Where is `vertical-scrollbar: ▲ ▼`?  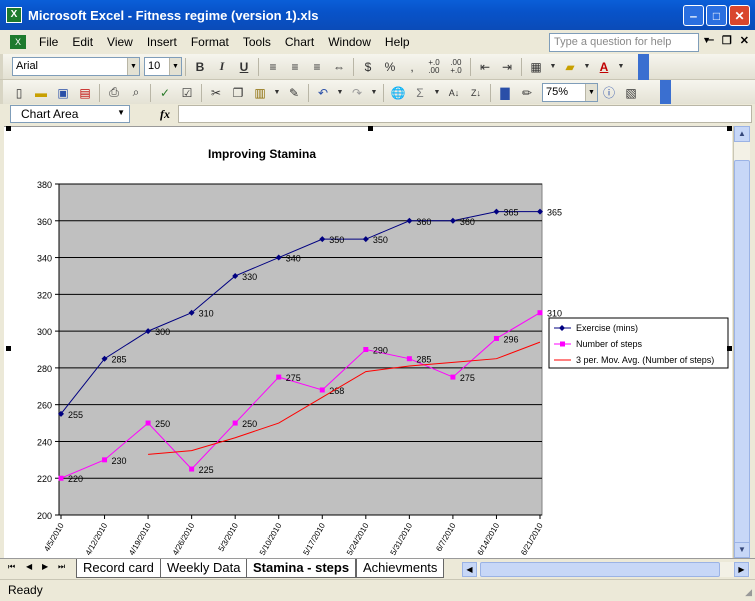
vertical-scrollbar: ▲ ▼ is located at coordinates (741, 342).